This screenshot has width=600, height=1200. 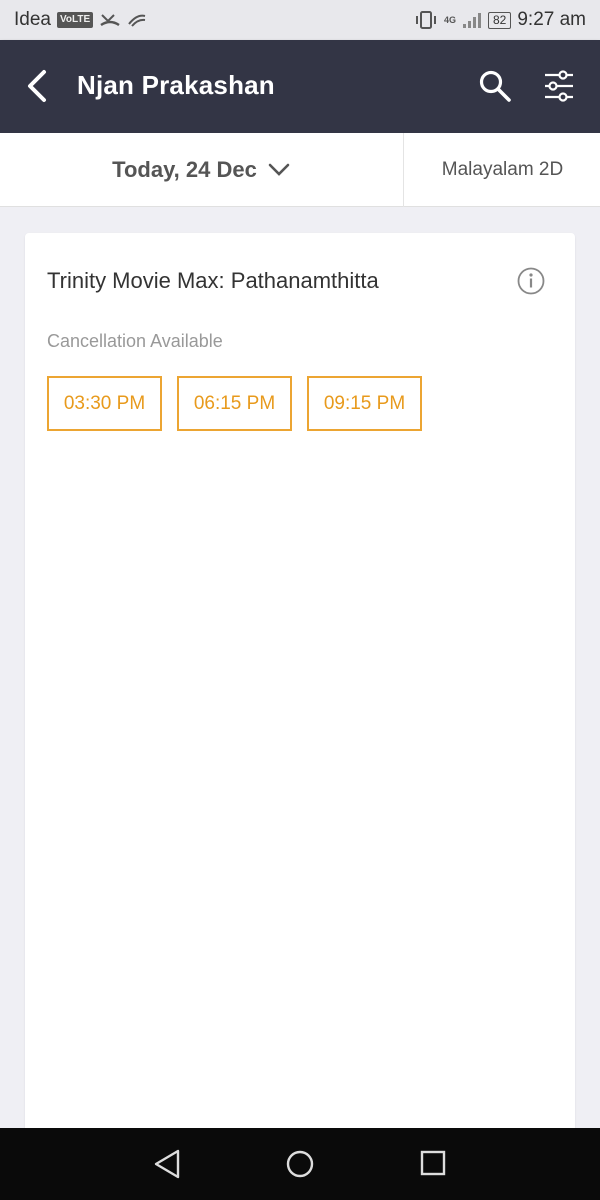 I want to click on volte-badge: VoLTE, so click(x=75, y=20).